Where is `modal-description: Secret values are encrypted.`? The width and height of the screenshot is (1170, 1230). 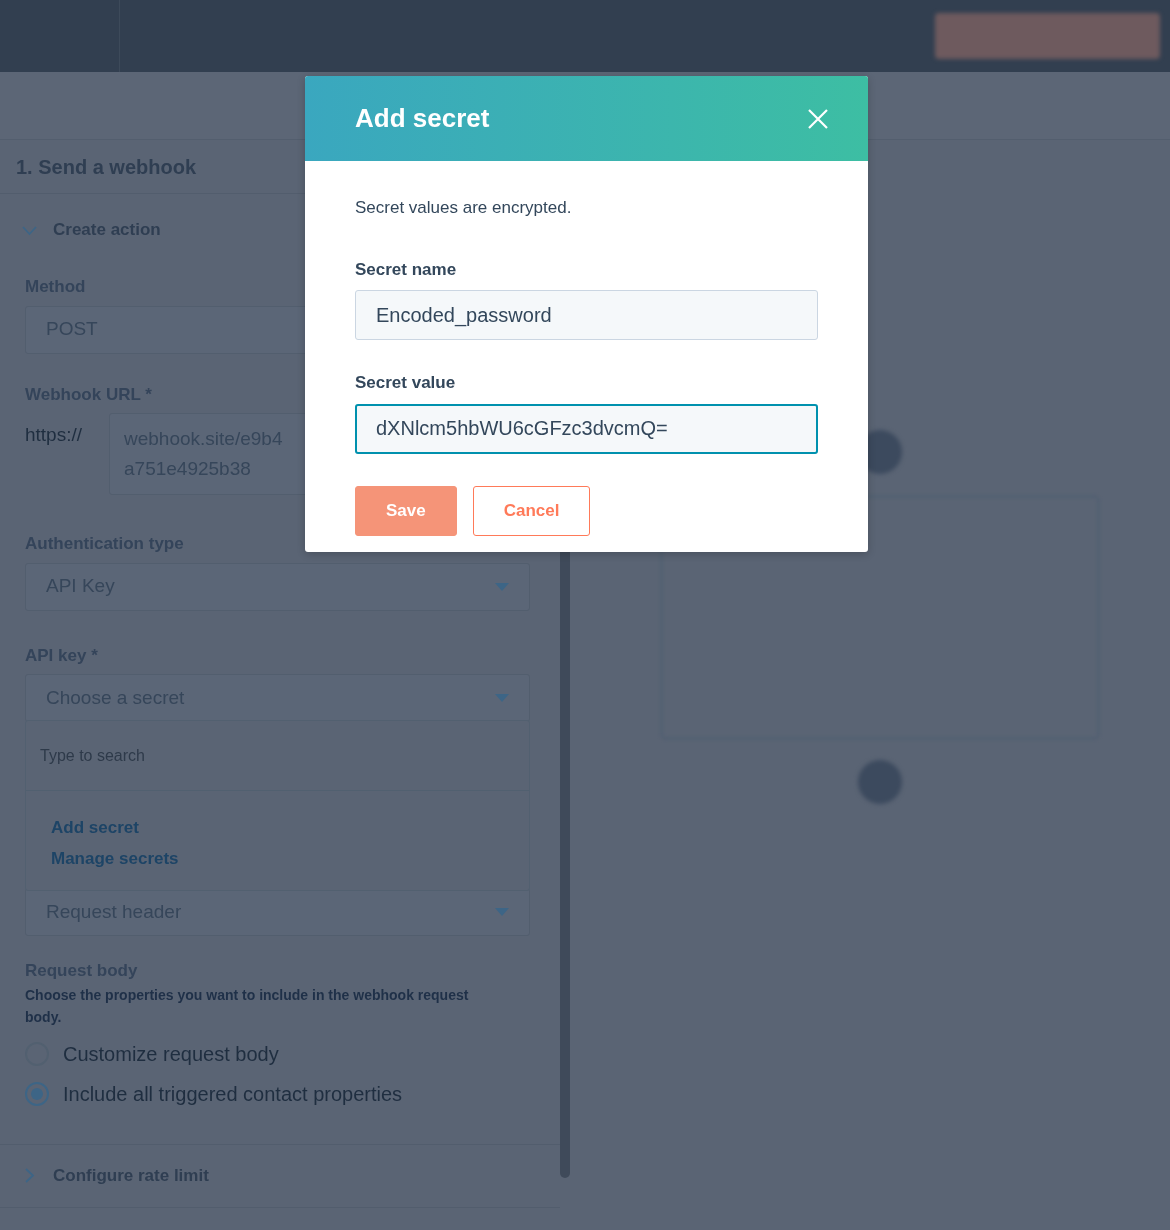
modal-description: Secret values are encrypted. is located at coordinates (464, 208).